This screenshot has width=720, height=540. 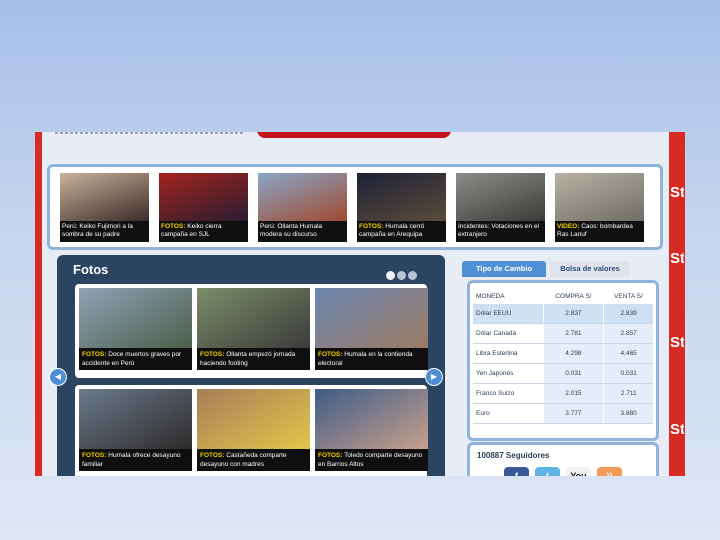 I want to click on photos-pager-dots, so click(x=400, y=276).